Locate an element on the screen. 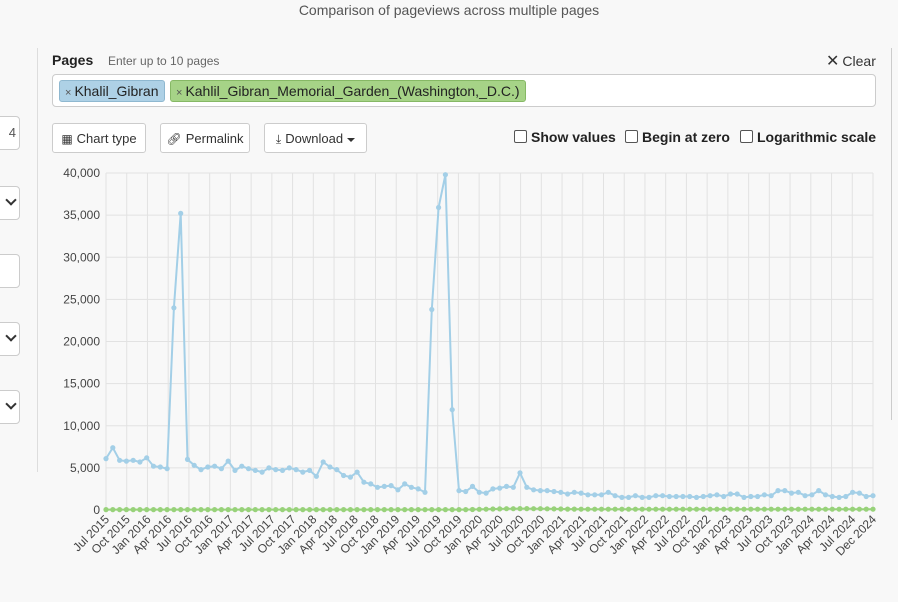 This screenshot has width=898, height=602. chart-type-button: ▦ Chart type is located at coordinates (99, 138).